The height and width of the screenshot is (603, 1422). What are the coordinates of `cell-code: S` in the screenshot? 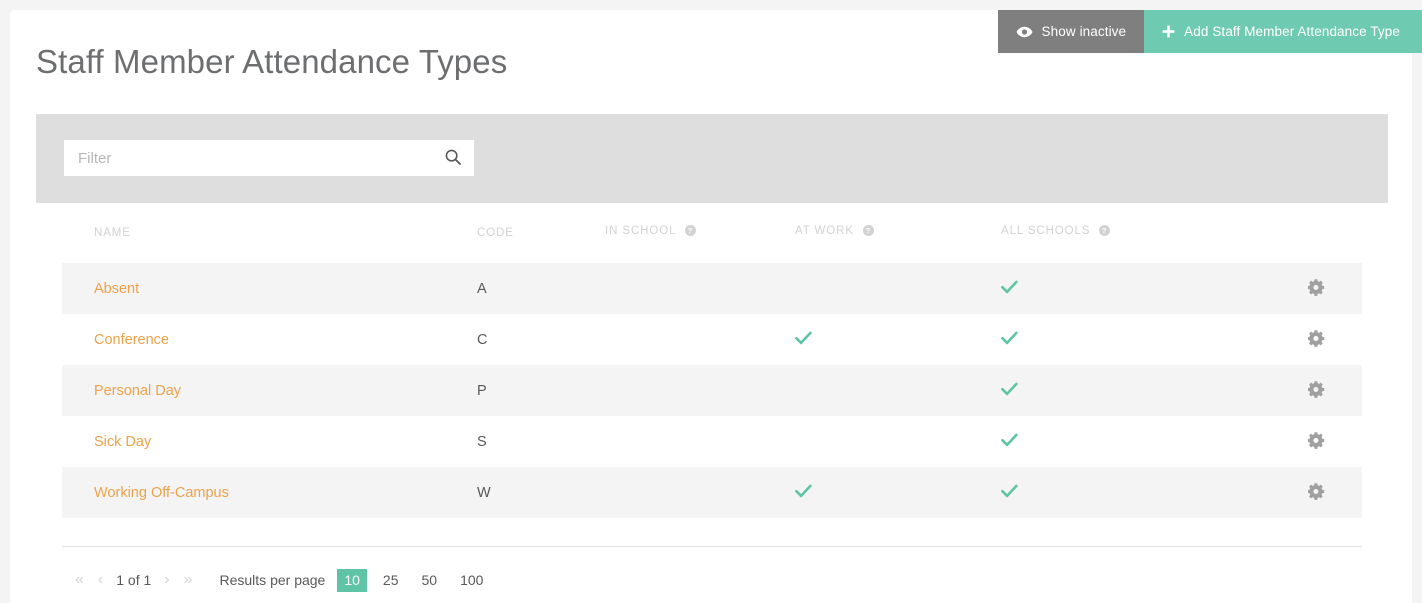 It's located at (482, 441).